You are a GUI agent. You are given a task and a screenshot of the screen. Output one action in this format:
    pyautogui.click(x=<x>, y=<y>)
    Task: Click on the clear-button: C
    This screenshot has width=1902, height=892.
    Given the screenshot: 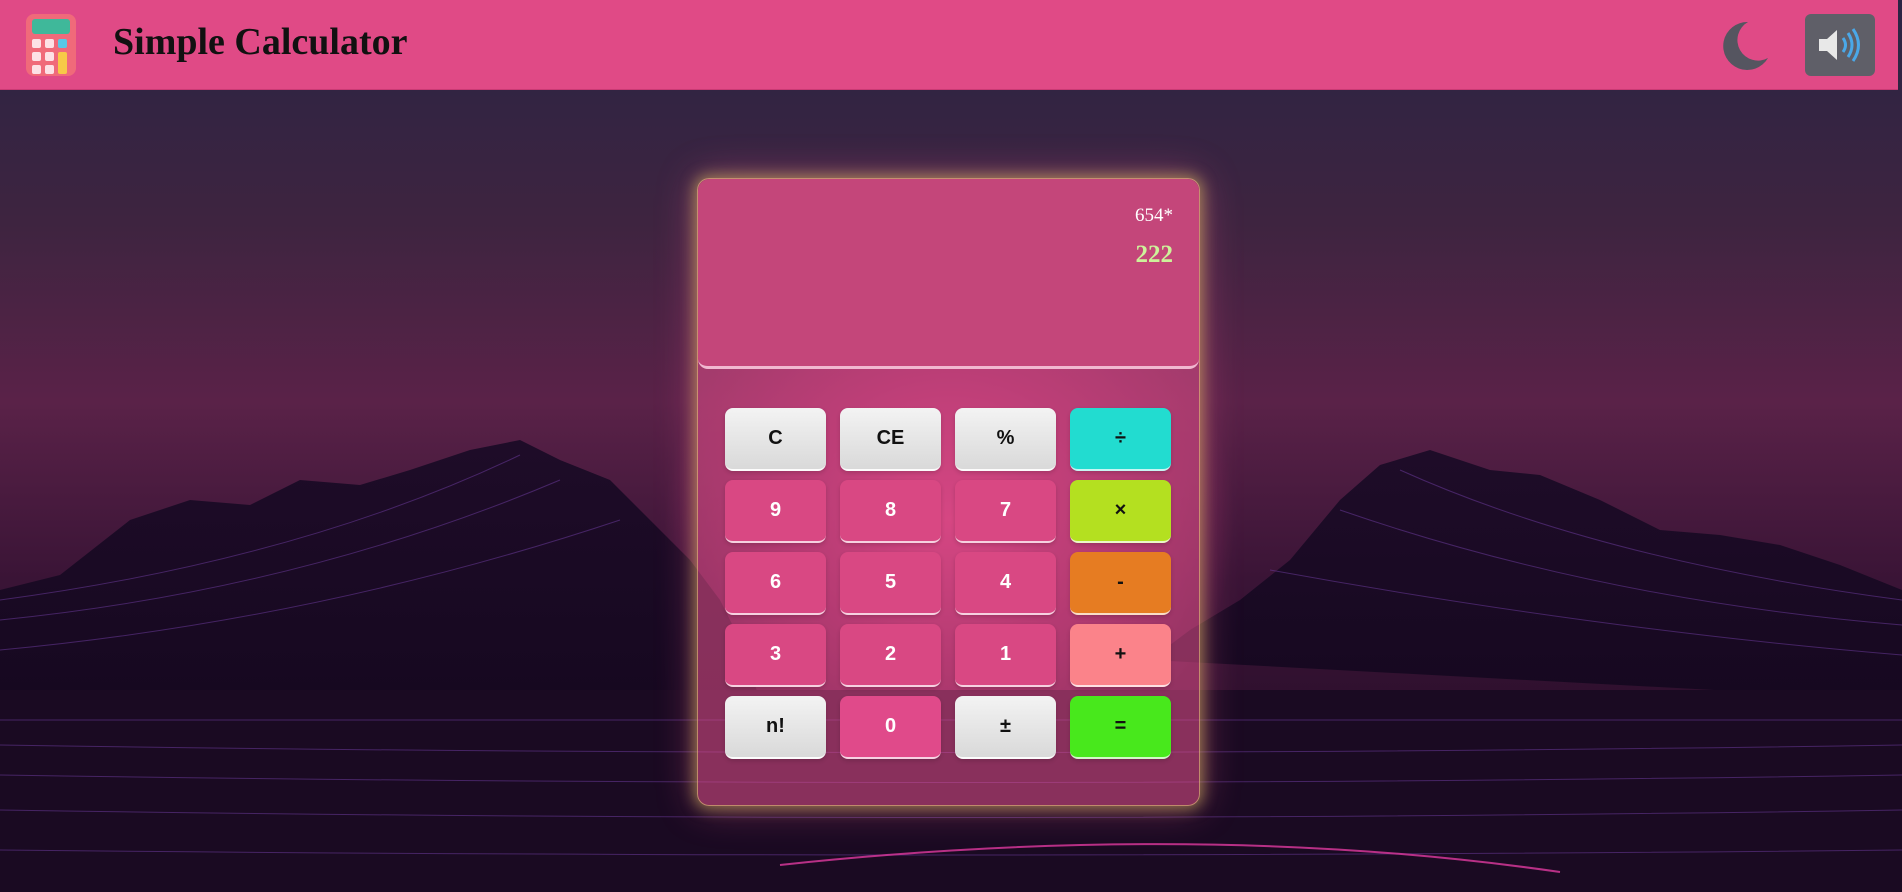 What is the action you would take?
    pyautogui.click(x=775, y=439)
    